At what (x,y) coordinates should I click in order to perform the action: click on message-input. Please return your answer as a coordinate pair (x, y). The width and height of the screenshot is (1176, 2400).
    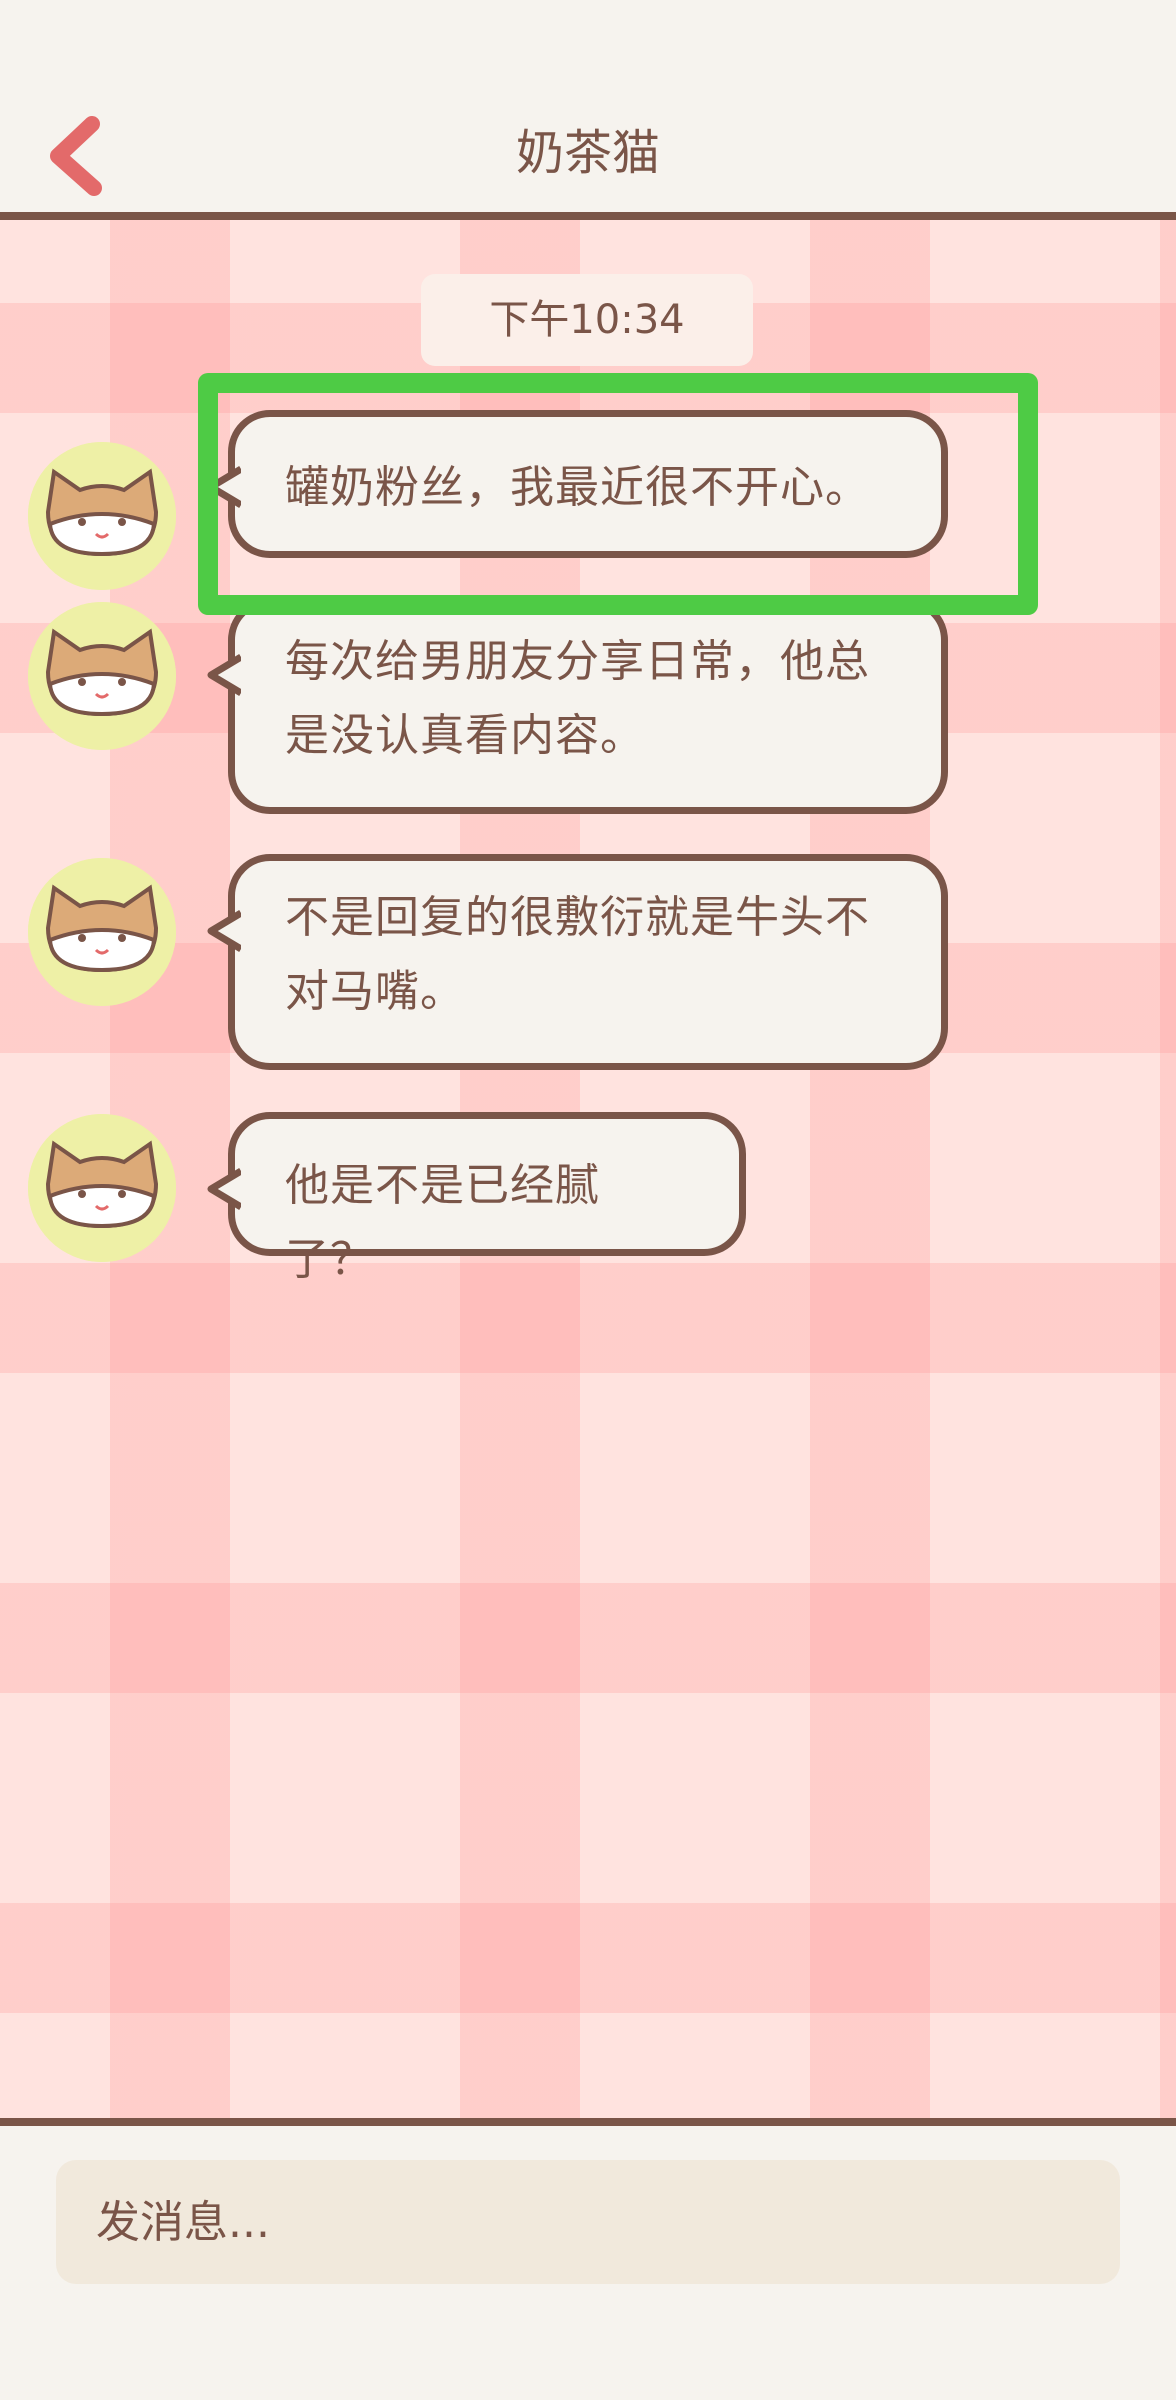
    Looking at the image, I should click on (588, 2222).